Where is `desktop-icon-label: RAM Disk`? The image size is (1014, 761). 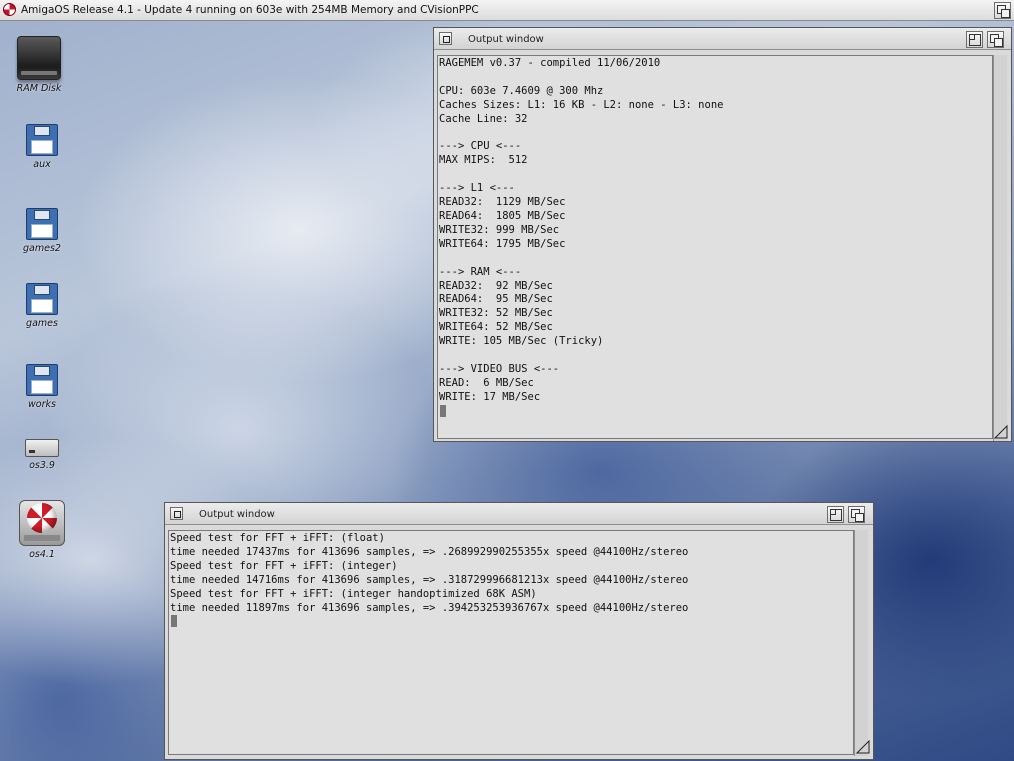 desktop-icon-label: RAM Disk is located at coordinates (39, 88).